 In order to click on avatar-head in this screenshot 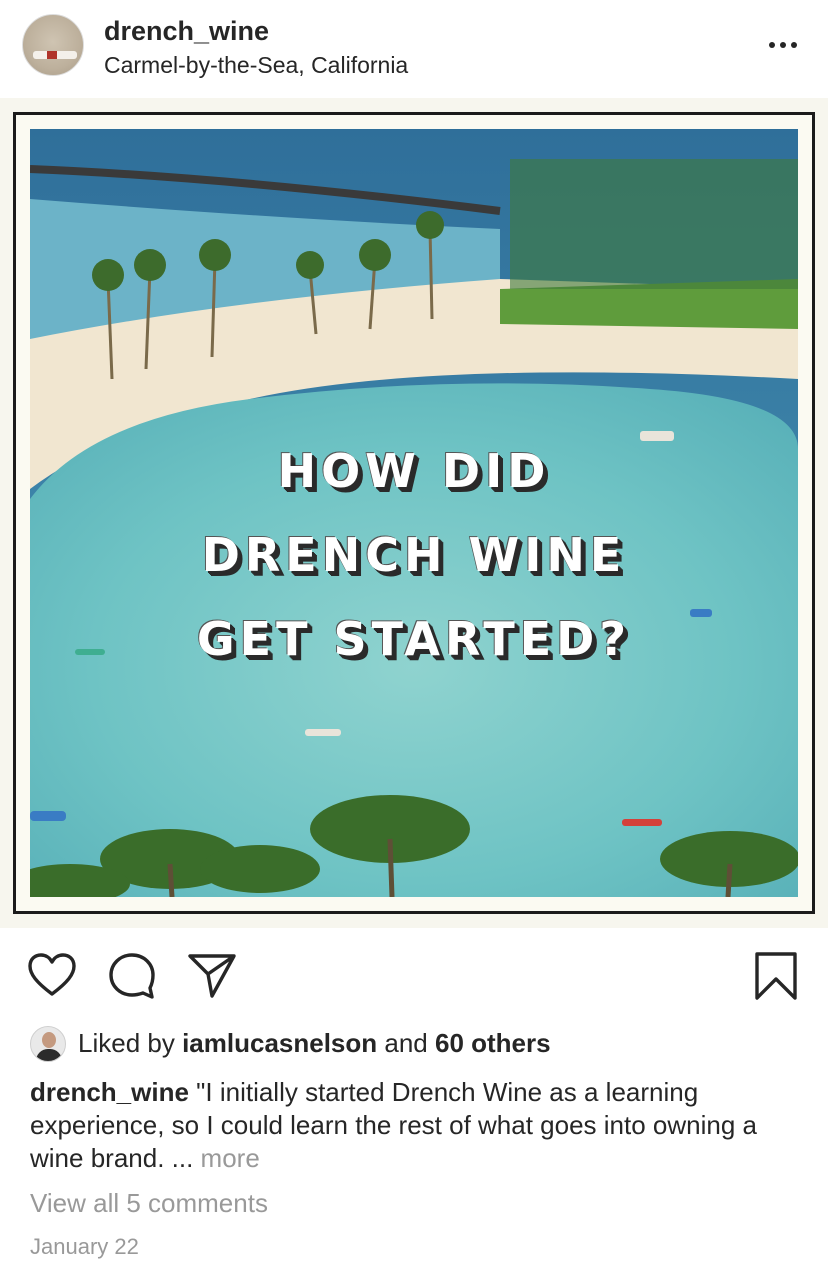, I will do `click(49, 1040)`.